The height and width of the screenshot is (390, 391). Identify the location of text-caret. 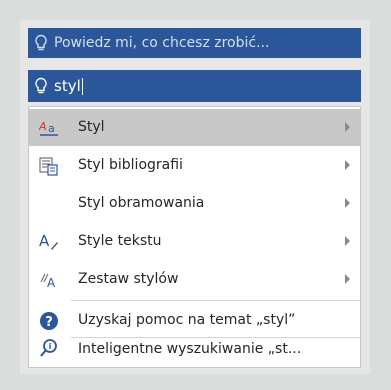
(82, 86).